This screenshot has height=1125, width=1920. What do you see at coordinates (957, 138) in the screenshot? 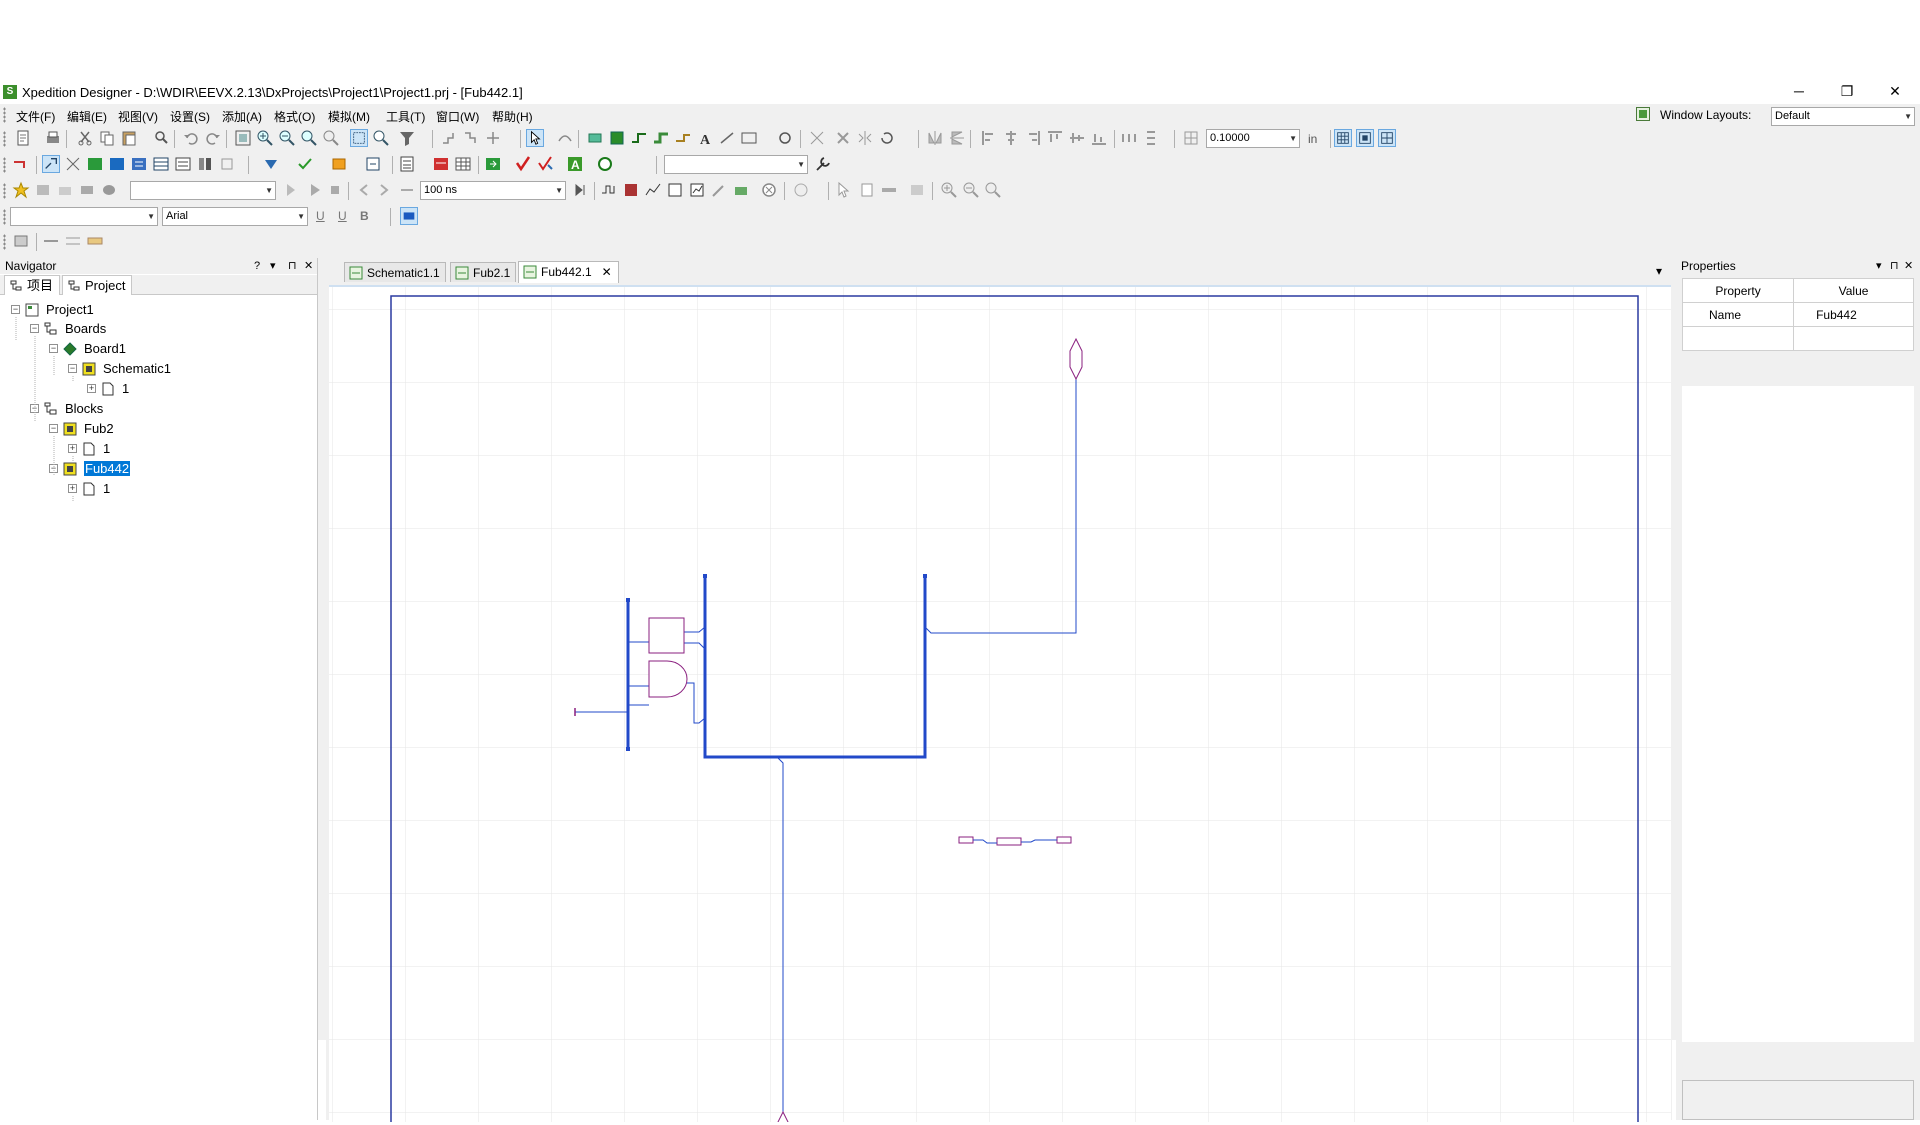
I see `flip-vertical-icon` at bounding box center [957, 138].